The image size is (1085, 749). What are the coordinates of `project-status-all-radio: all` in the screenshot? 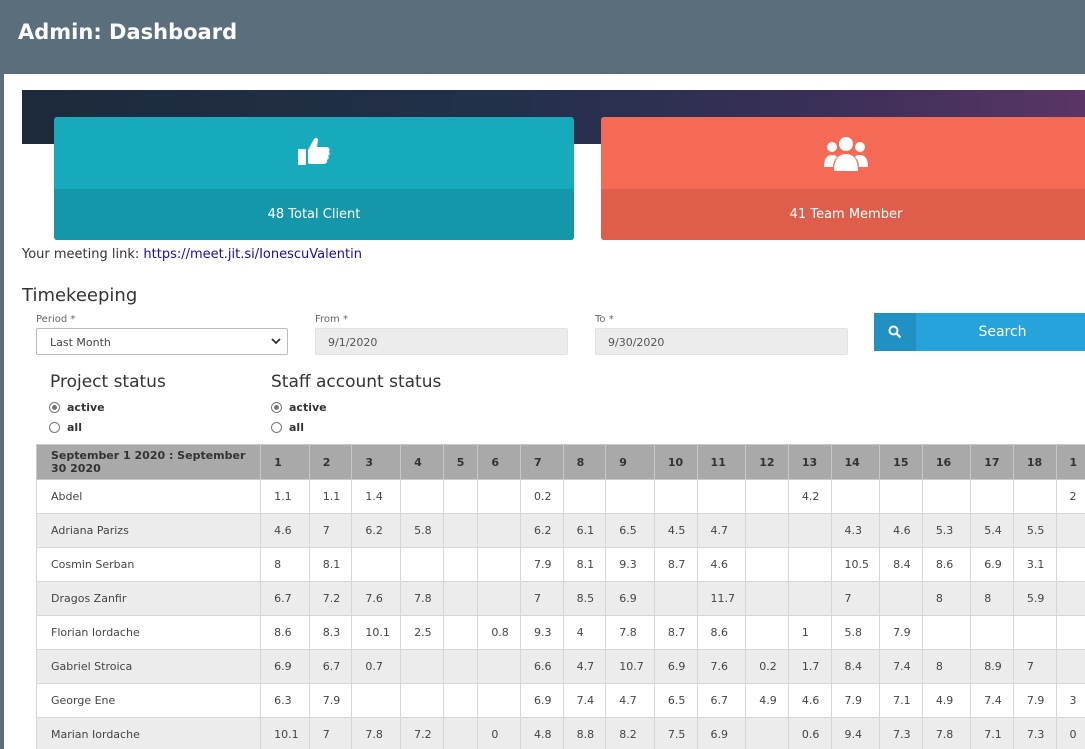 It's located at (65, 427).